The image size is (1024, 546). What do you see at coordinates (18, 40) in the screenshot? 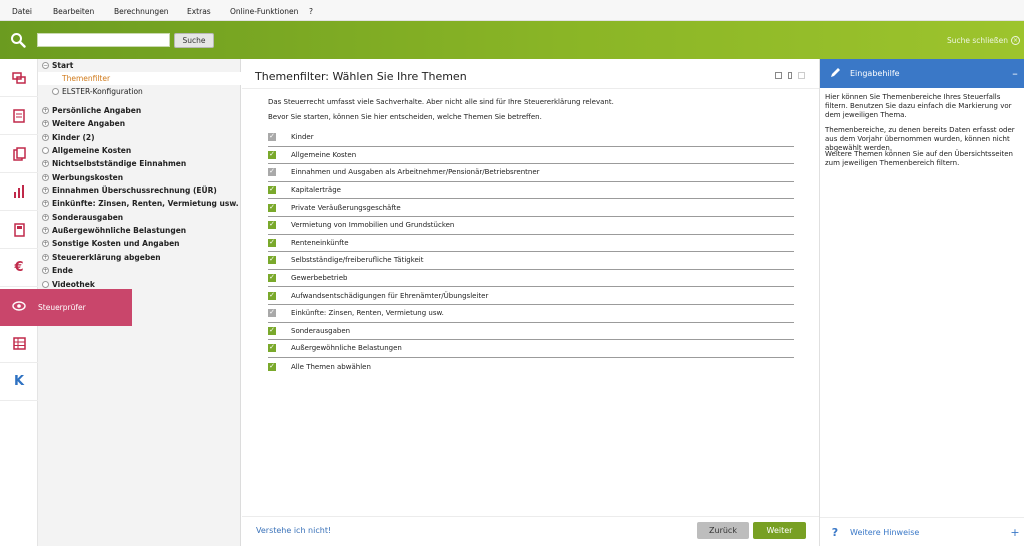
I see `search-icon` at bounding box center [18, 40].